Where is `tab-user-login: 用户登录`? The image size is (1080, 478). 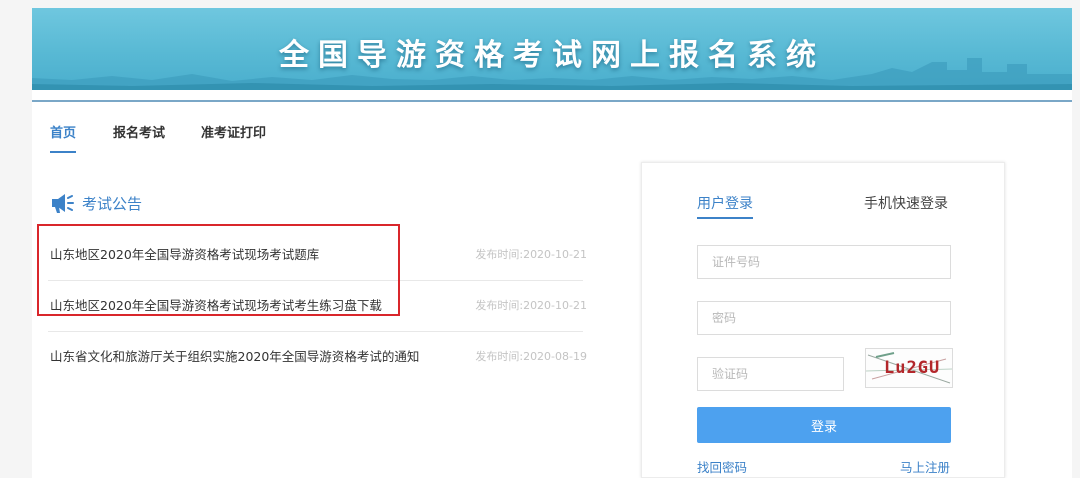 tab-user-login: 用户登录 is located at coordinates (725, 206).